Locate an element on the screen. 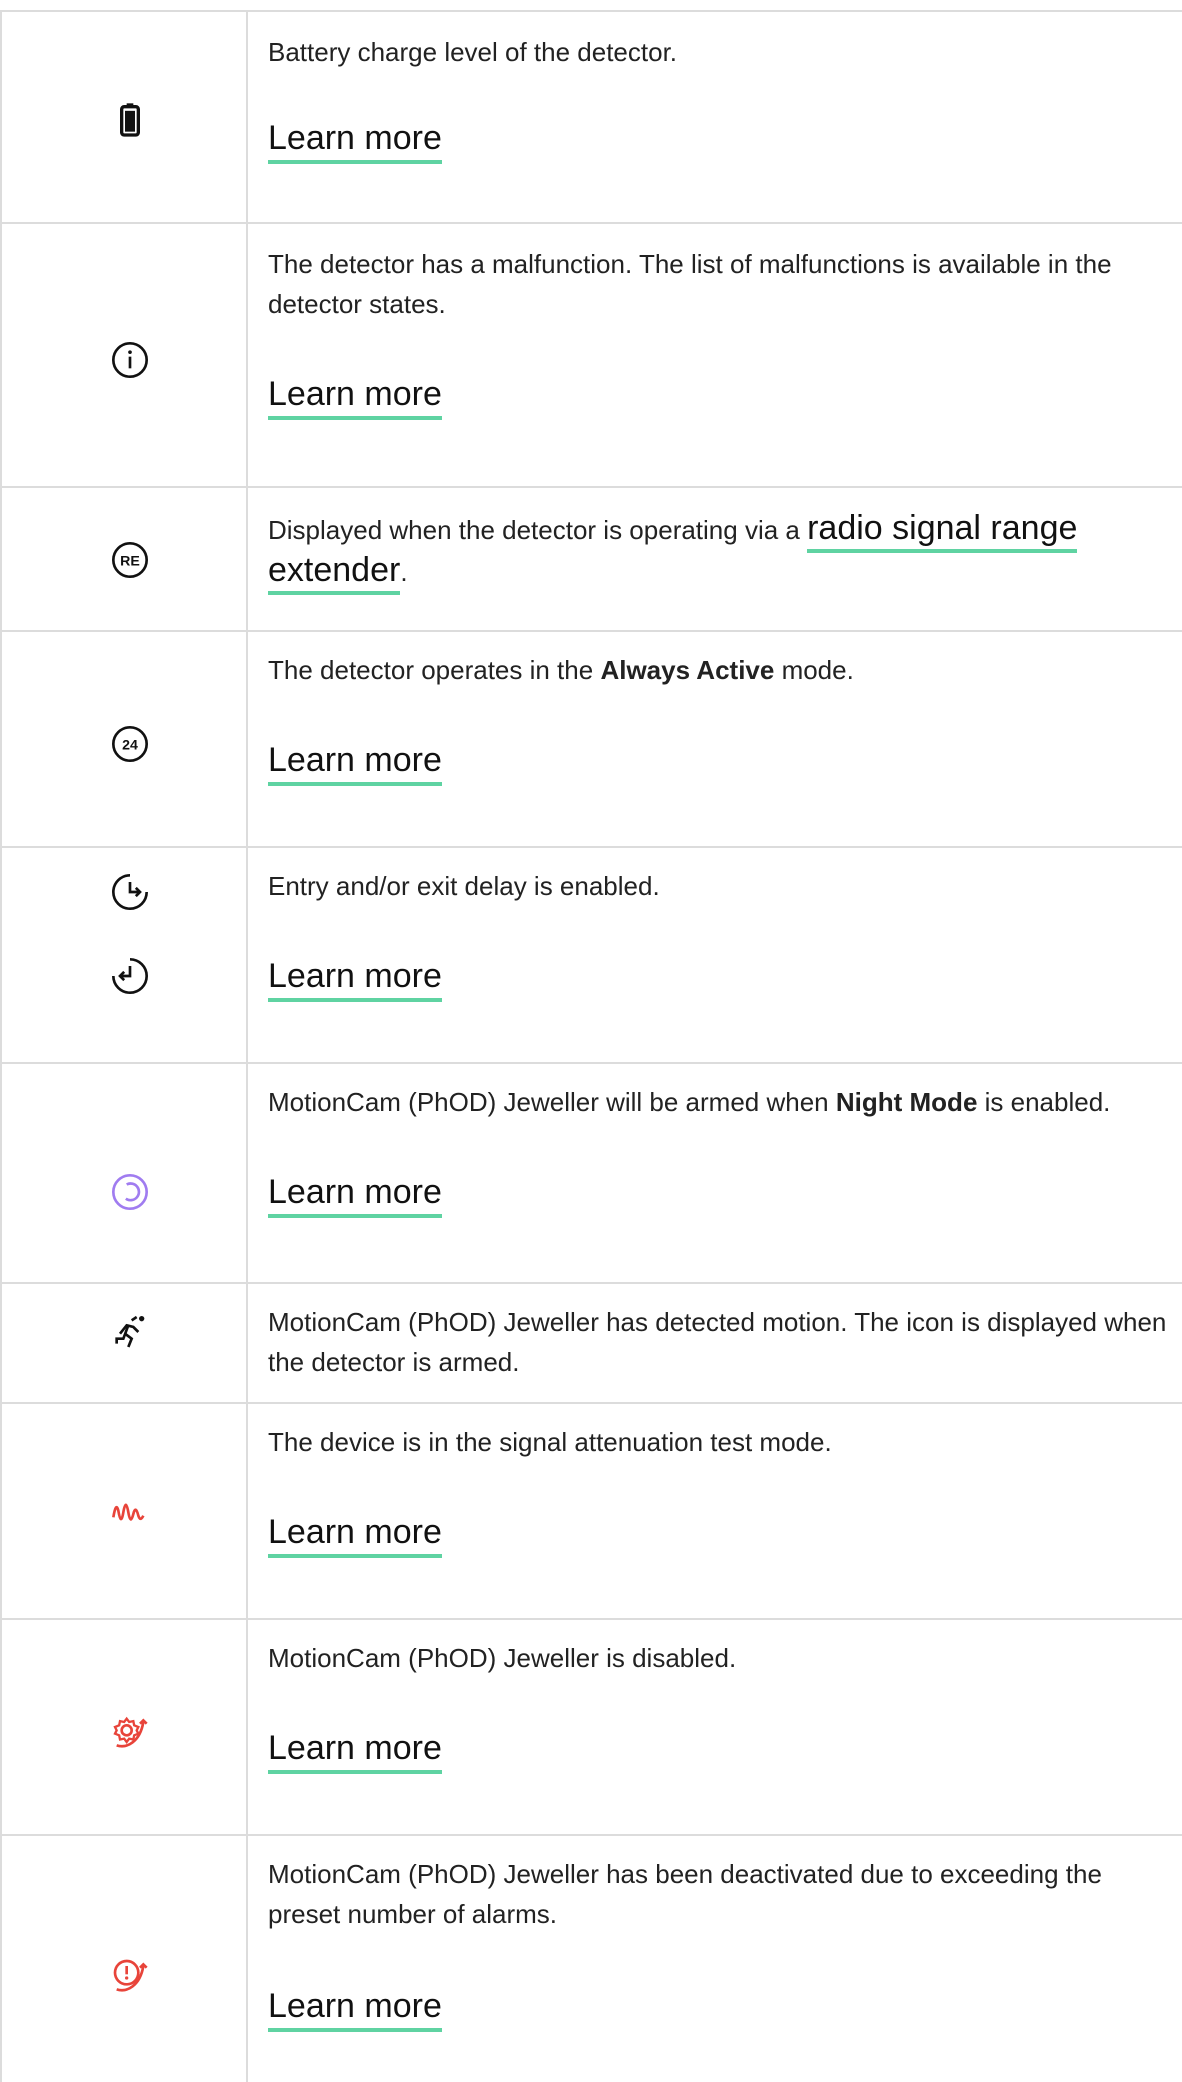 This screenshot has width=1182, height=2082. deactivated-alarms-icon is located at coordinates (130, 1976).